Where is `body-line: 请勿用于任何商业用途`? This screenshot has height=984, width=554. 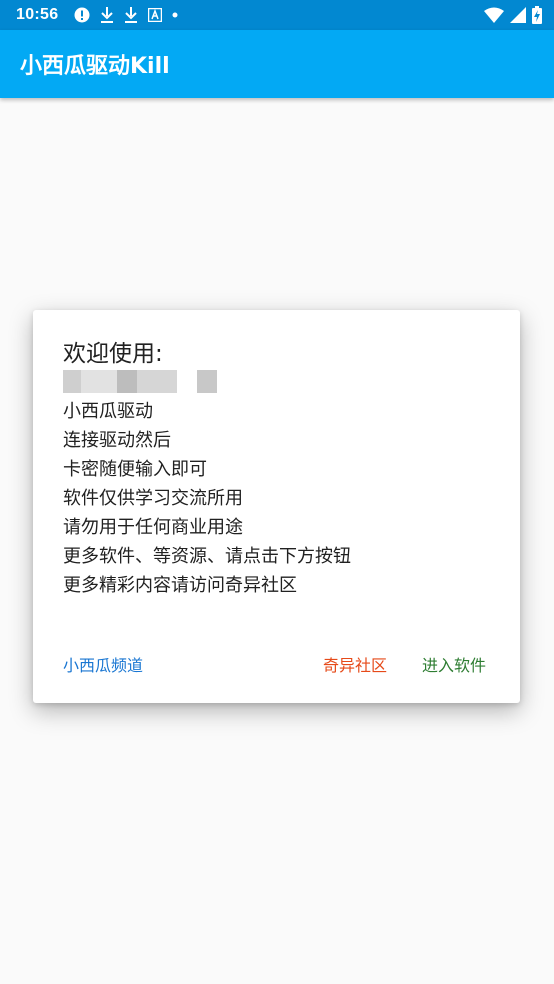
body-line: 请勿用于任何商业用途 is located at coordinates (153, 527).